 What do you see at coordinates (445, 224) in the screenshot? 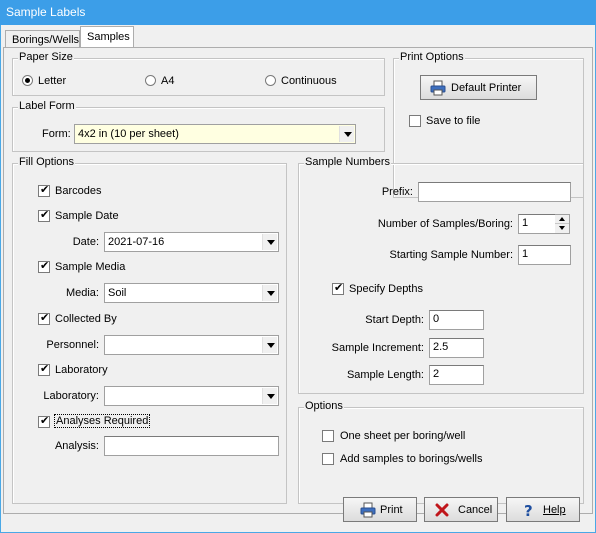
I see `num-samples-label: Number of Samples/Boring:` at bounding box center [445, 224].